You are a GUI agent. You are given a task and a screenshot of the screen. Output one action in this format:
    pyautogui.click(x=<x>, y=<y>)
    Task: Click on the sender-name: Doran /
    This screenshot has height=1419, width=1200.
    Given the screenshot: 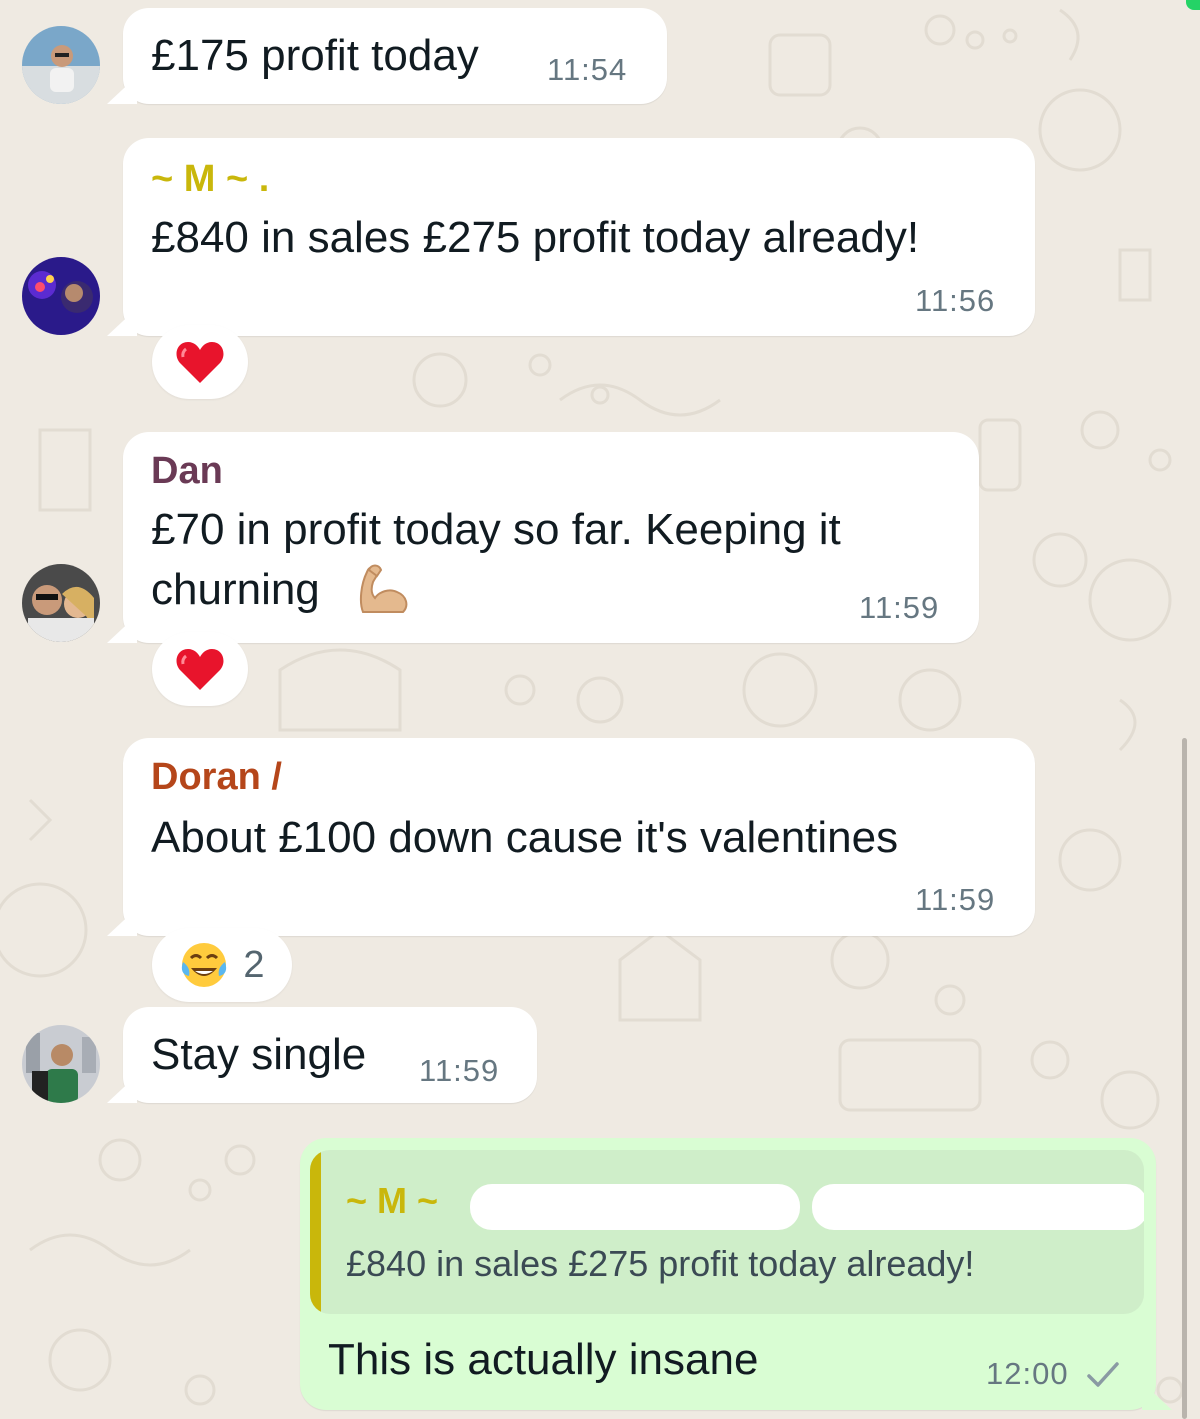 What is the action you would take?
    pyautogui.click(x=216, y=777)
    